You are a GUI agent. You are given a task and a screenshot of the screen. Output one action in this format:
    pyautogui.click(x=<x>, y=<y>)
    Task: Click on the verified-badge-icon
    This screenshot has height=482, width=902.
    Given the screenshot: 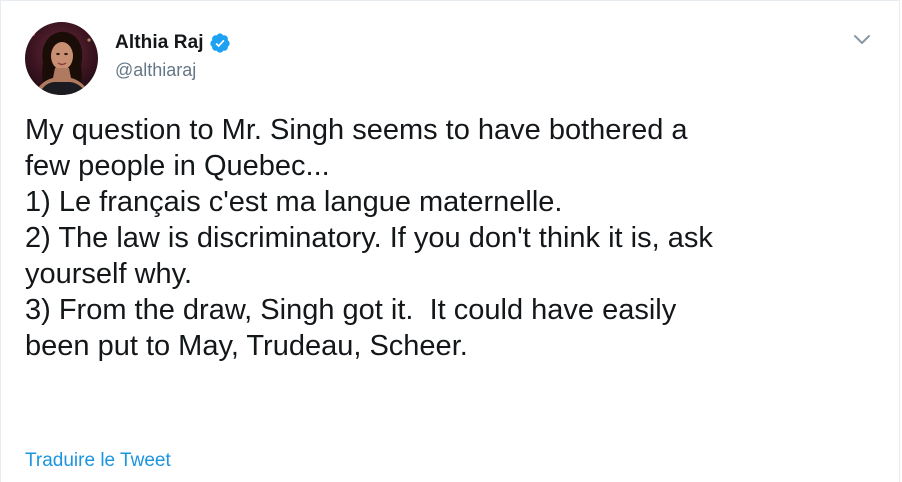 What is the action you would take?
    pyautogui.click(x=220, y=43)
    